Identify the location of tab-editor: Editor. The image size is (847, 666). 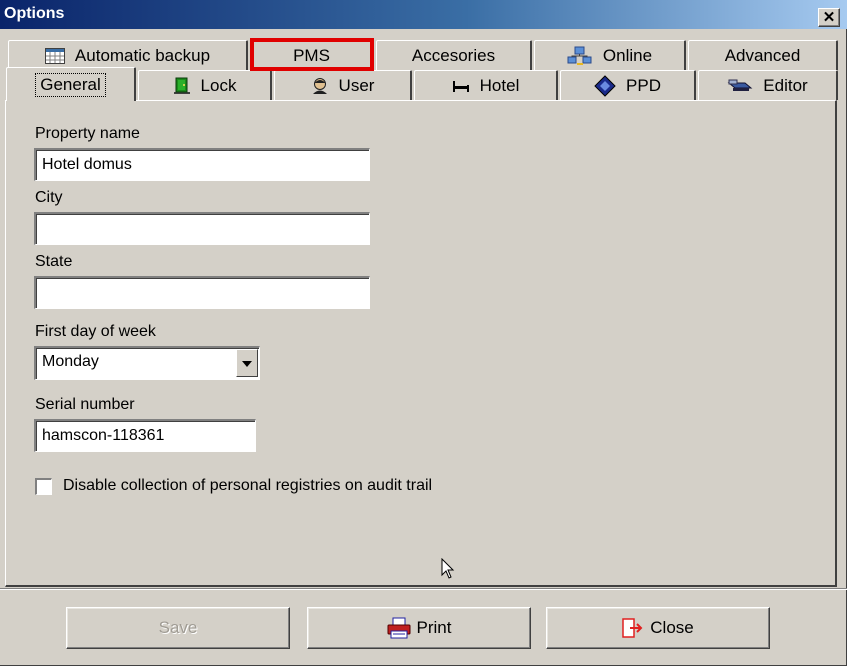
(768, 85).